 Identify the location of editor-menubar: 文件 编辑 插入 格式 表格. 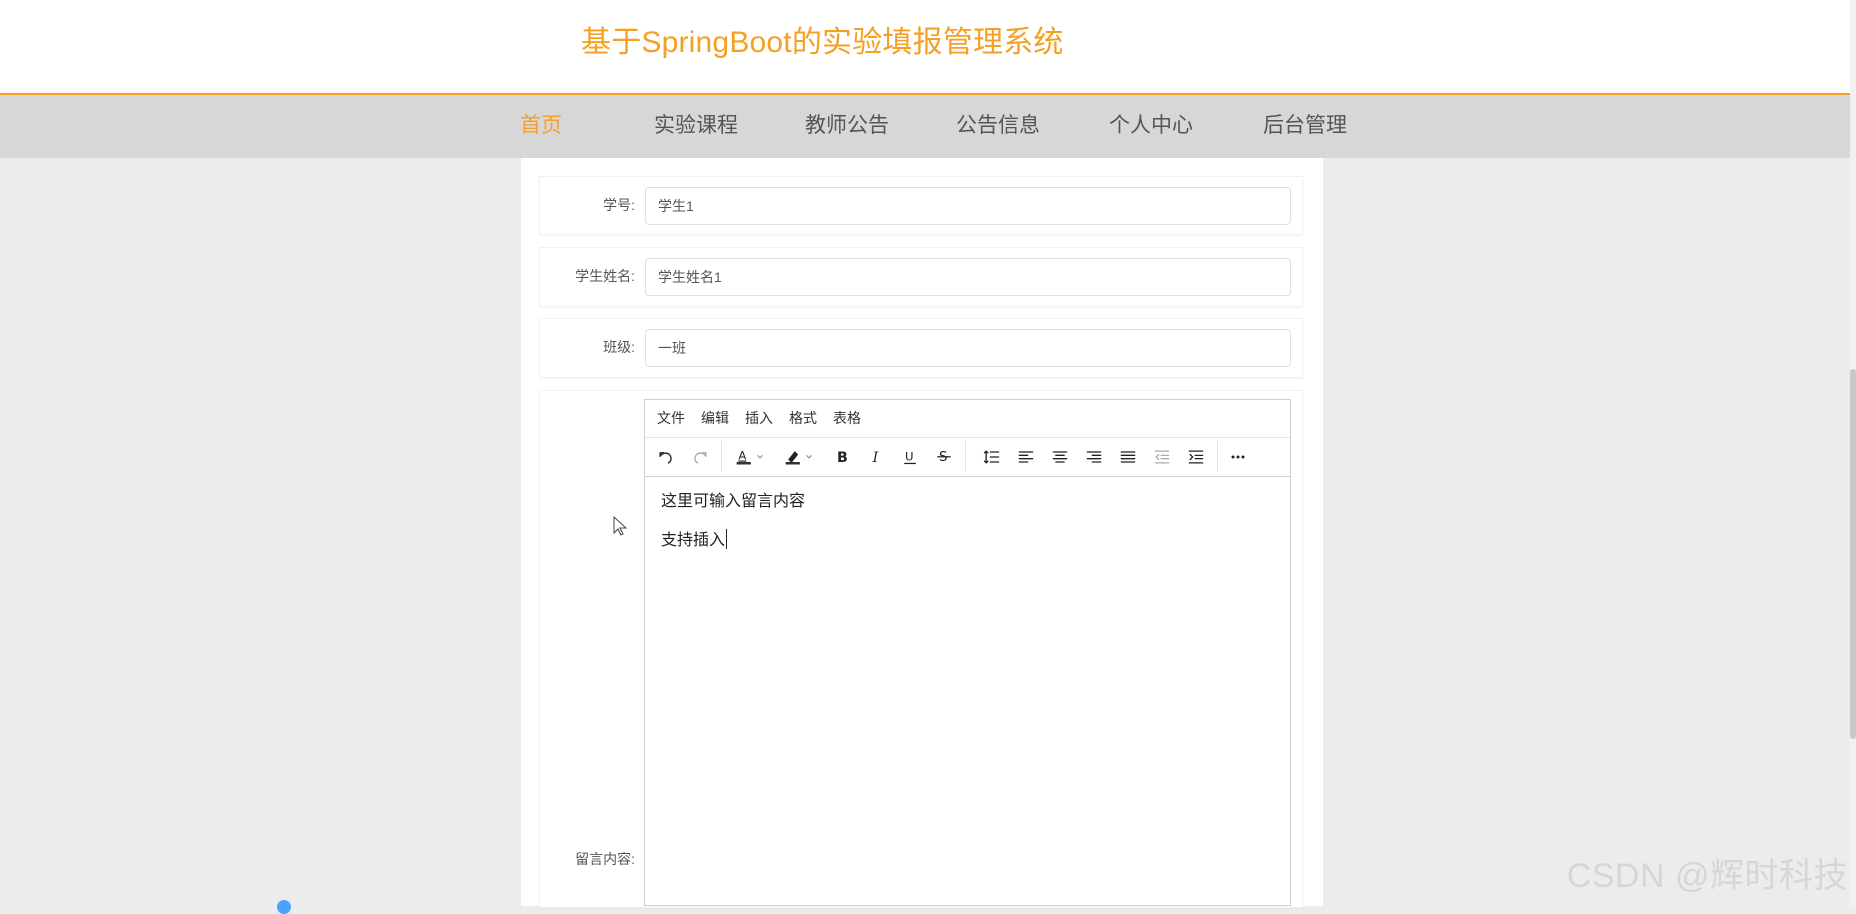
(967, 419).